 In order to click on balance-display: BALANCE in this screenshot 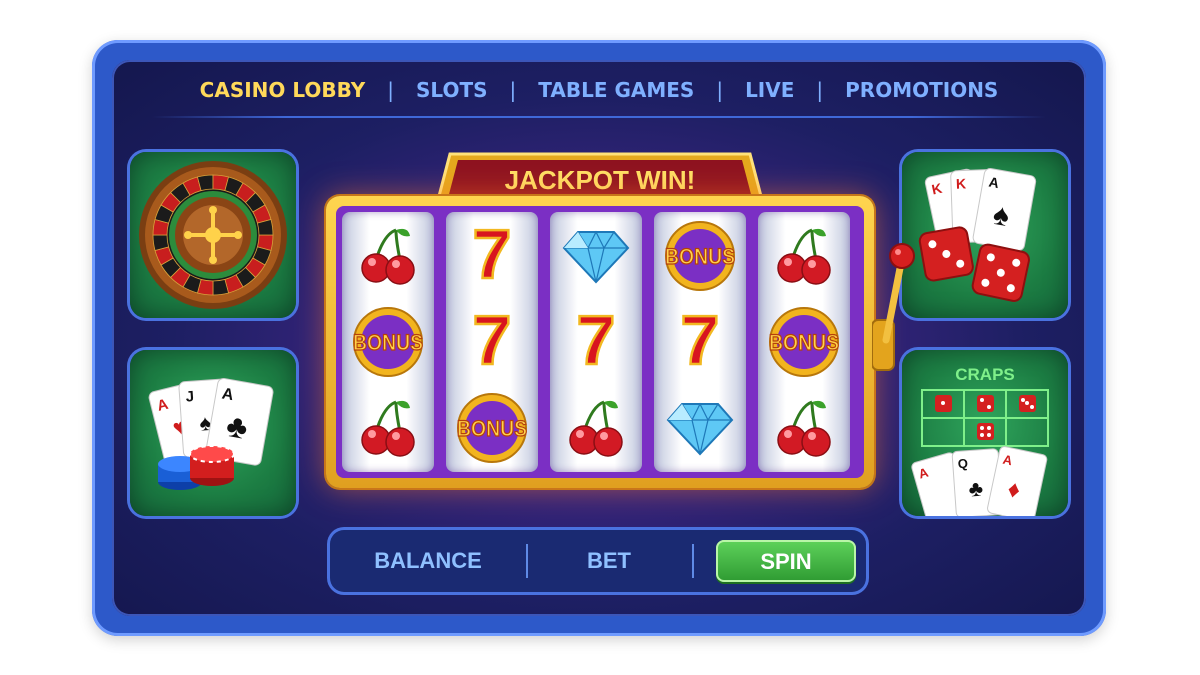, I will do `click(428, 561)`.